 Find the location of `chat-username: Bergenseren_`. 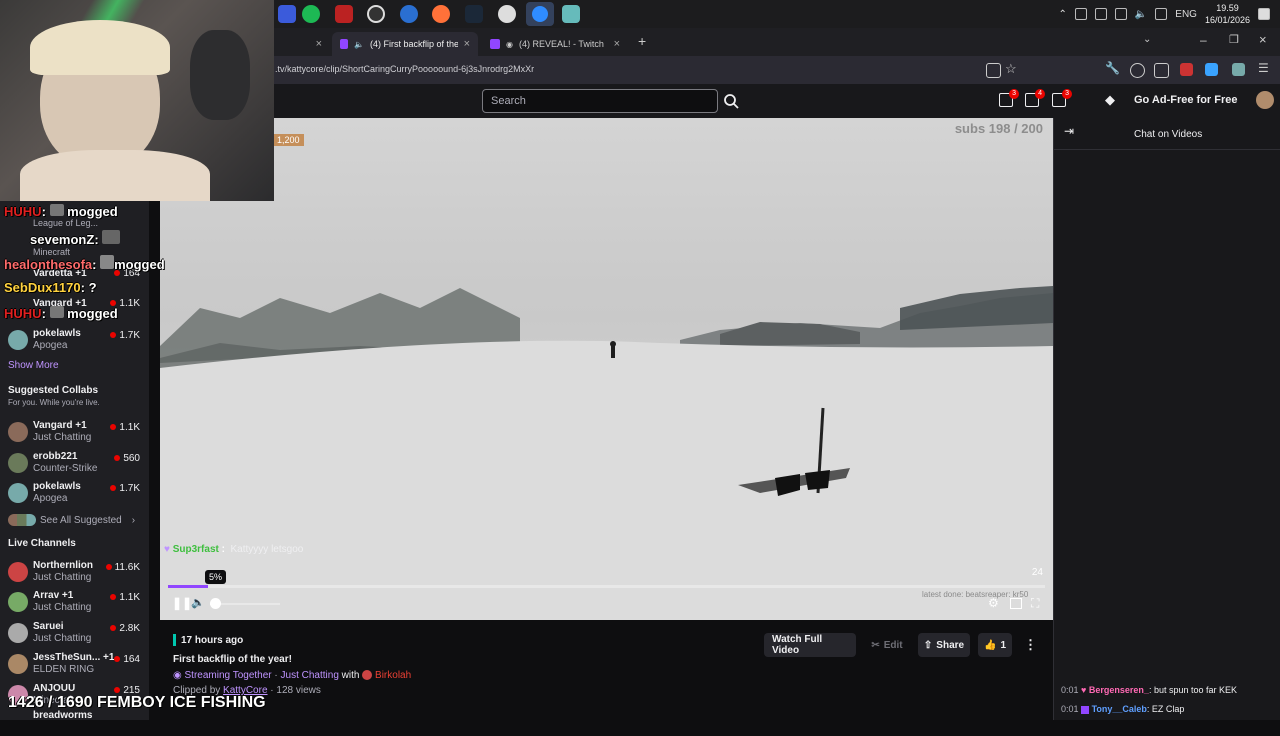

chat-username: Bergenseren_ is located at coordinates (1119, 690).